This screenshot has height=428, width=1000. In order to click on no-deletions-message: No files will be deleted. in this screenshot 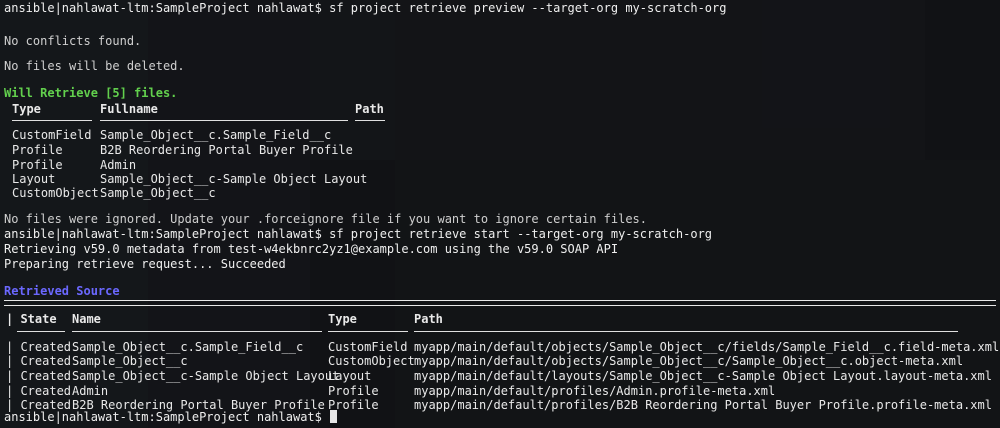, I will do `click(94, 66)`.